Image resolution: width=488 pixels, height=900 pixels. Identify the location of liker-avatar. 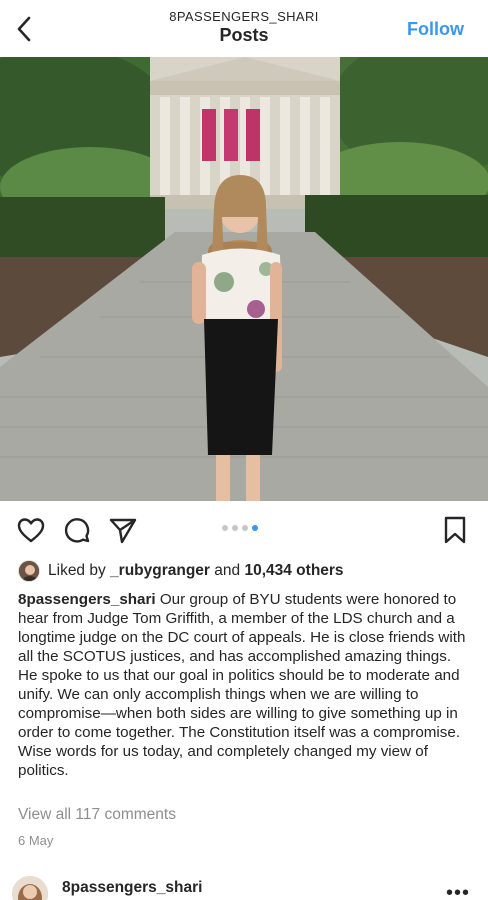
(29, 571).